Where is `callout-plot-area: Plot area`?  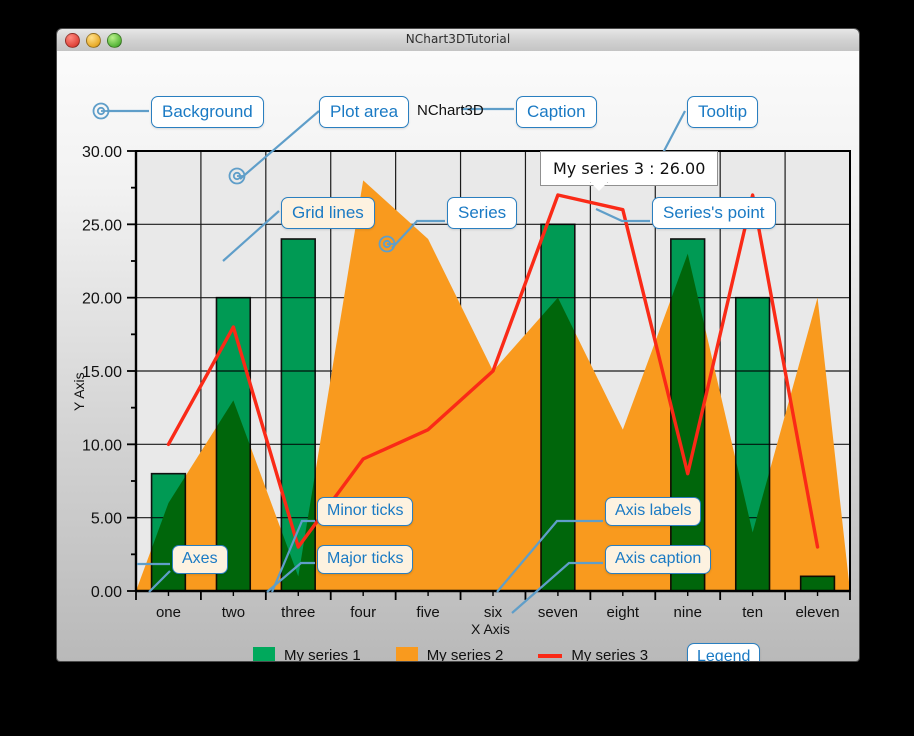
callout-plot-area: Plot area is located at coordinates (364, 112).